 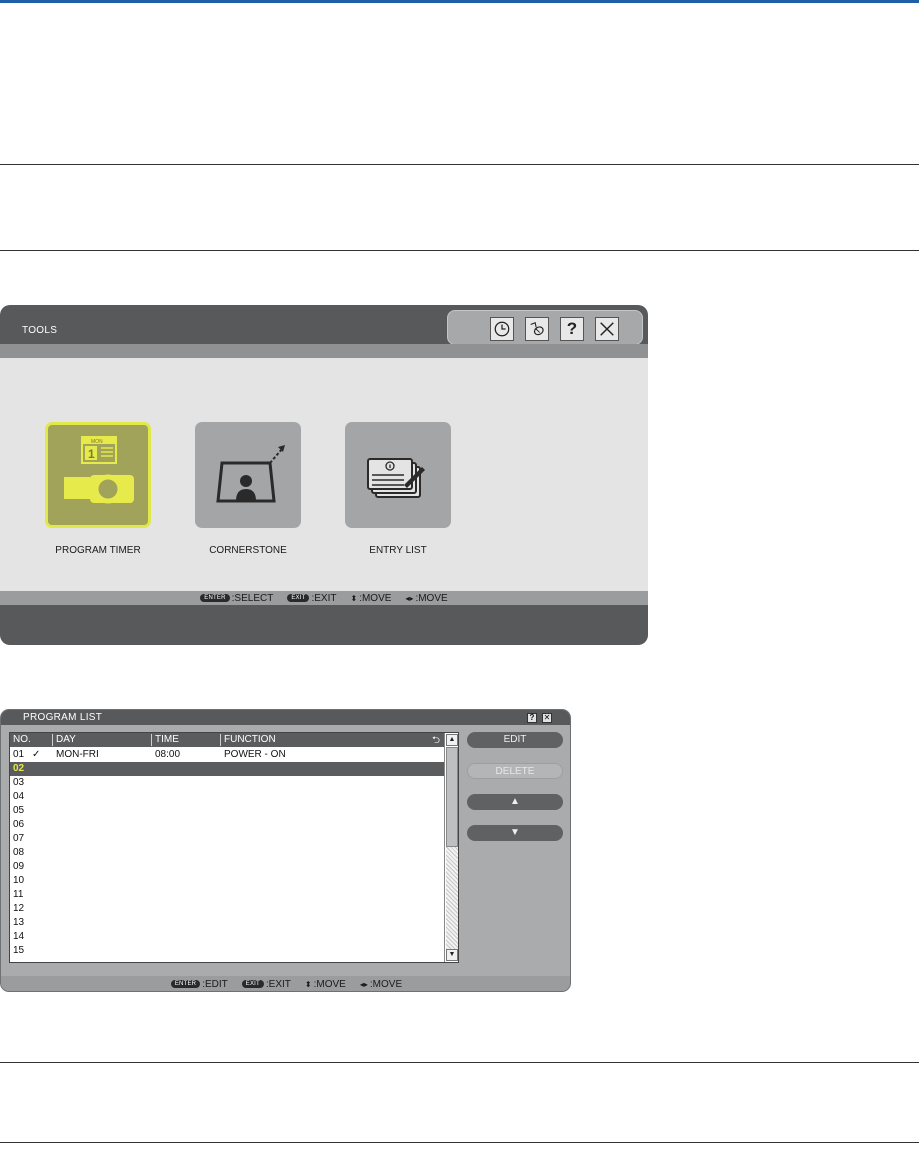 What do you see at coordinates (502, 329) in the screenshot?
I see `clock-icon` at bounding box center [502, 329].